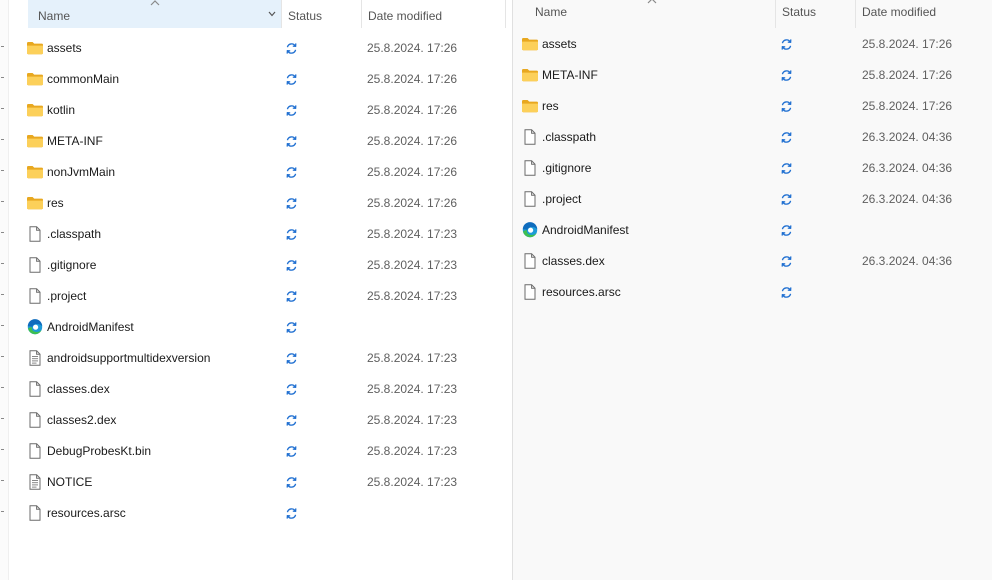 Image resolution: width=992 pixels, height=580 pixels. Describe the element at coordinates (256, 110) in the screenshot. I see `file-row: kotlin 25.8.2024. 17:26` at that location.